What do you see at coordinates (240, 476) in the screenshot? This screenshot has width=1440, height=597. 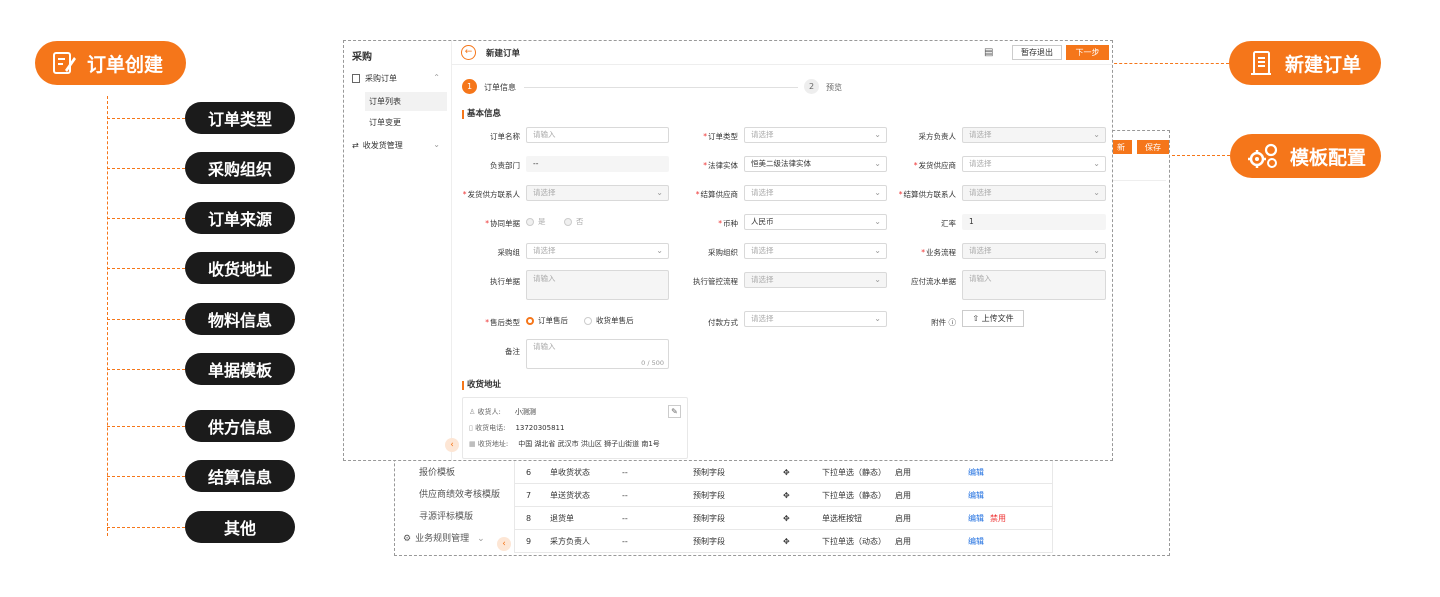 I see `callout-item: 结算信息` at bounding box center [240, 476].